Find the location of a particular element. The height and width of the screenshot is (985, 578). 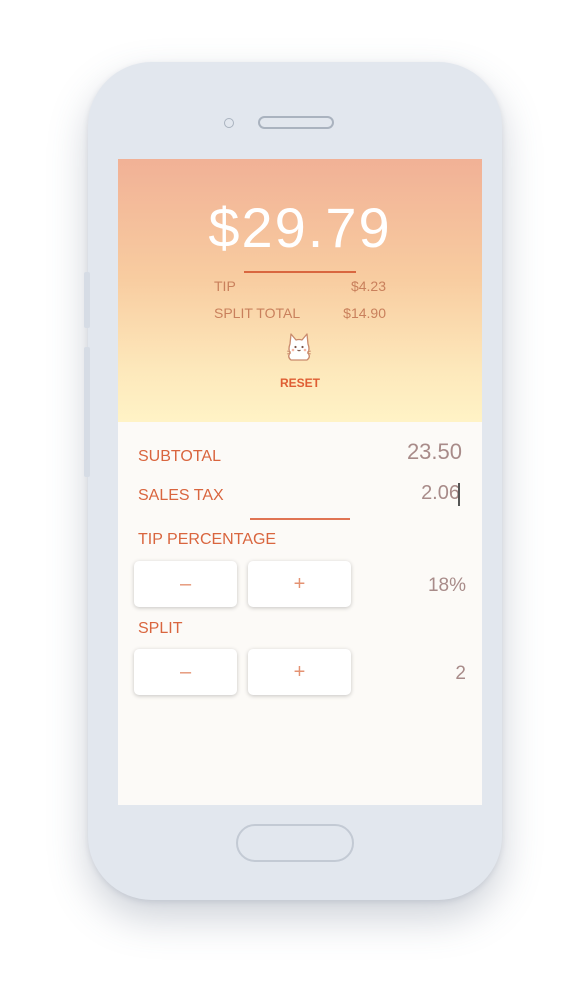

split-decrease-button: – is located at coordinates (185, 672).